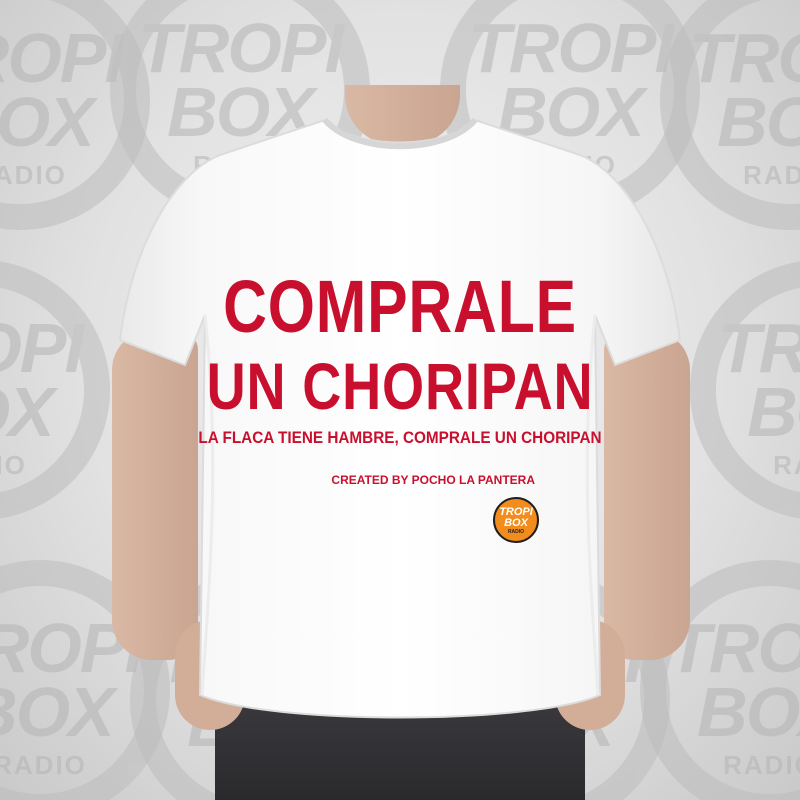 Image resolution: width=800 pixels, height=800 pixels. Describe the element at coordinates (433, 480) in the screenshot. I see `credit-text: CREATED BY POCHO LA PANTERA` at that location.